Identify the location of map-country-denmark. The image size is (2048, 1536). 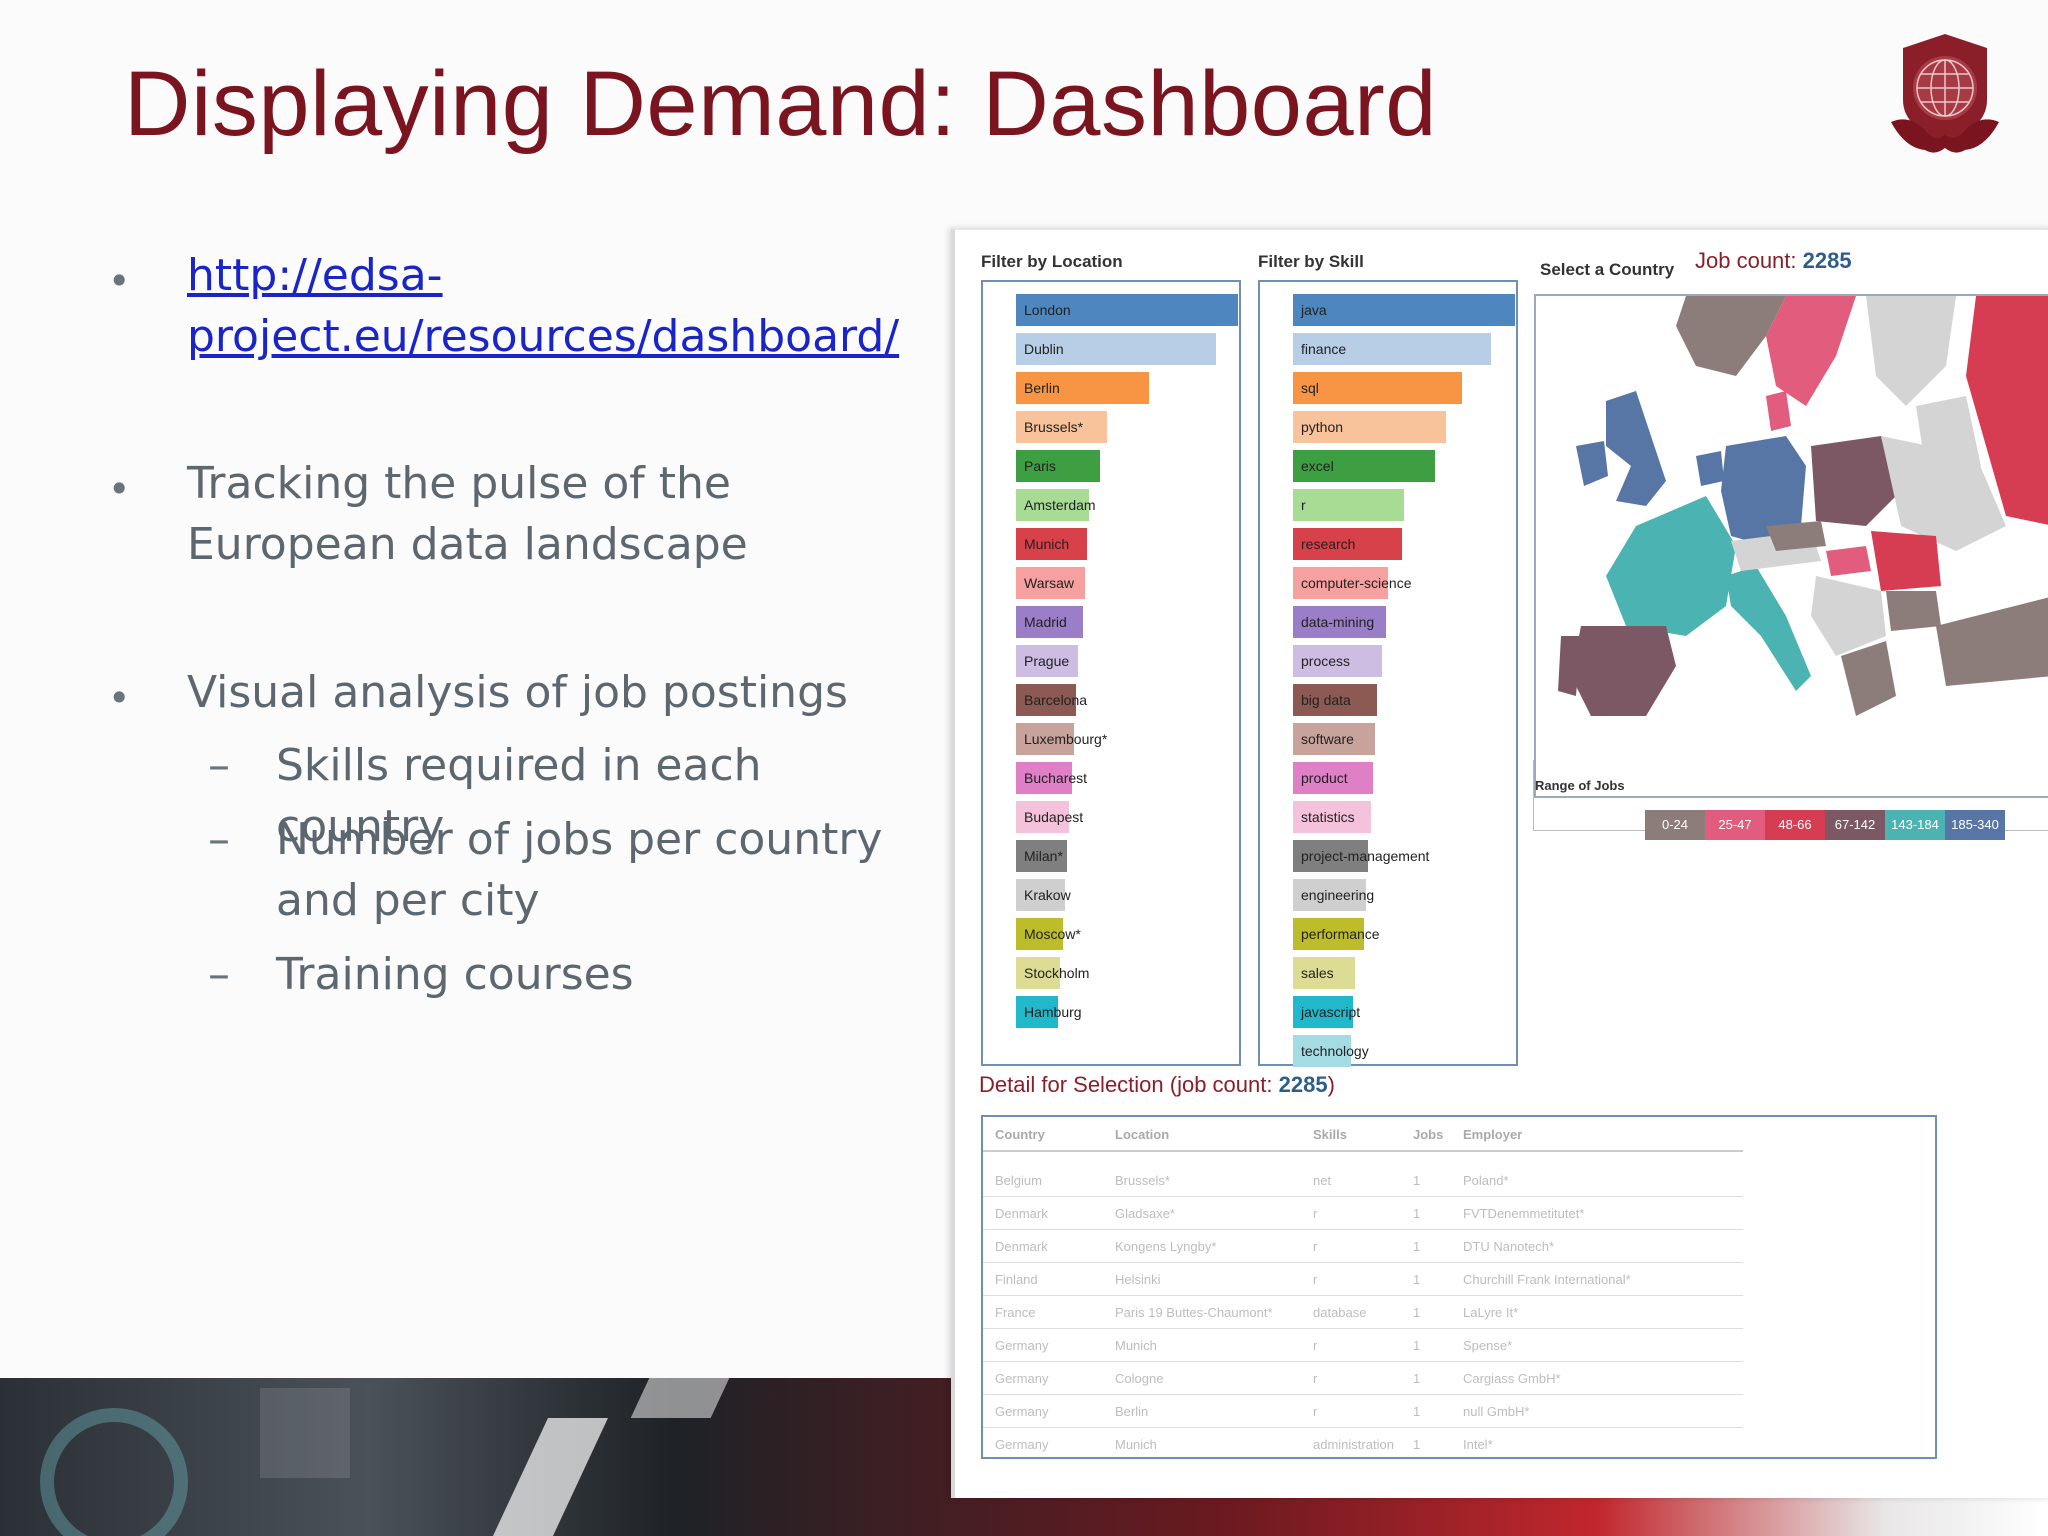
(1778, 411).